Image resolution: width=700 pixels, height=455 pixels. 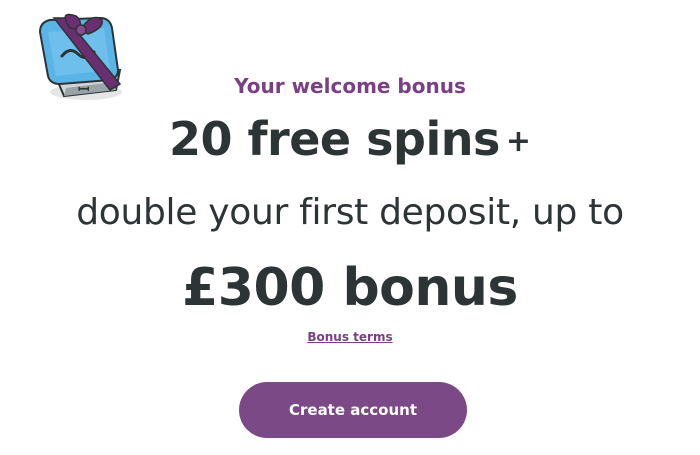 I want to click on create-account-button: Create account, so click(x=353, y=410).